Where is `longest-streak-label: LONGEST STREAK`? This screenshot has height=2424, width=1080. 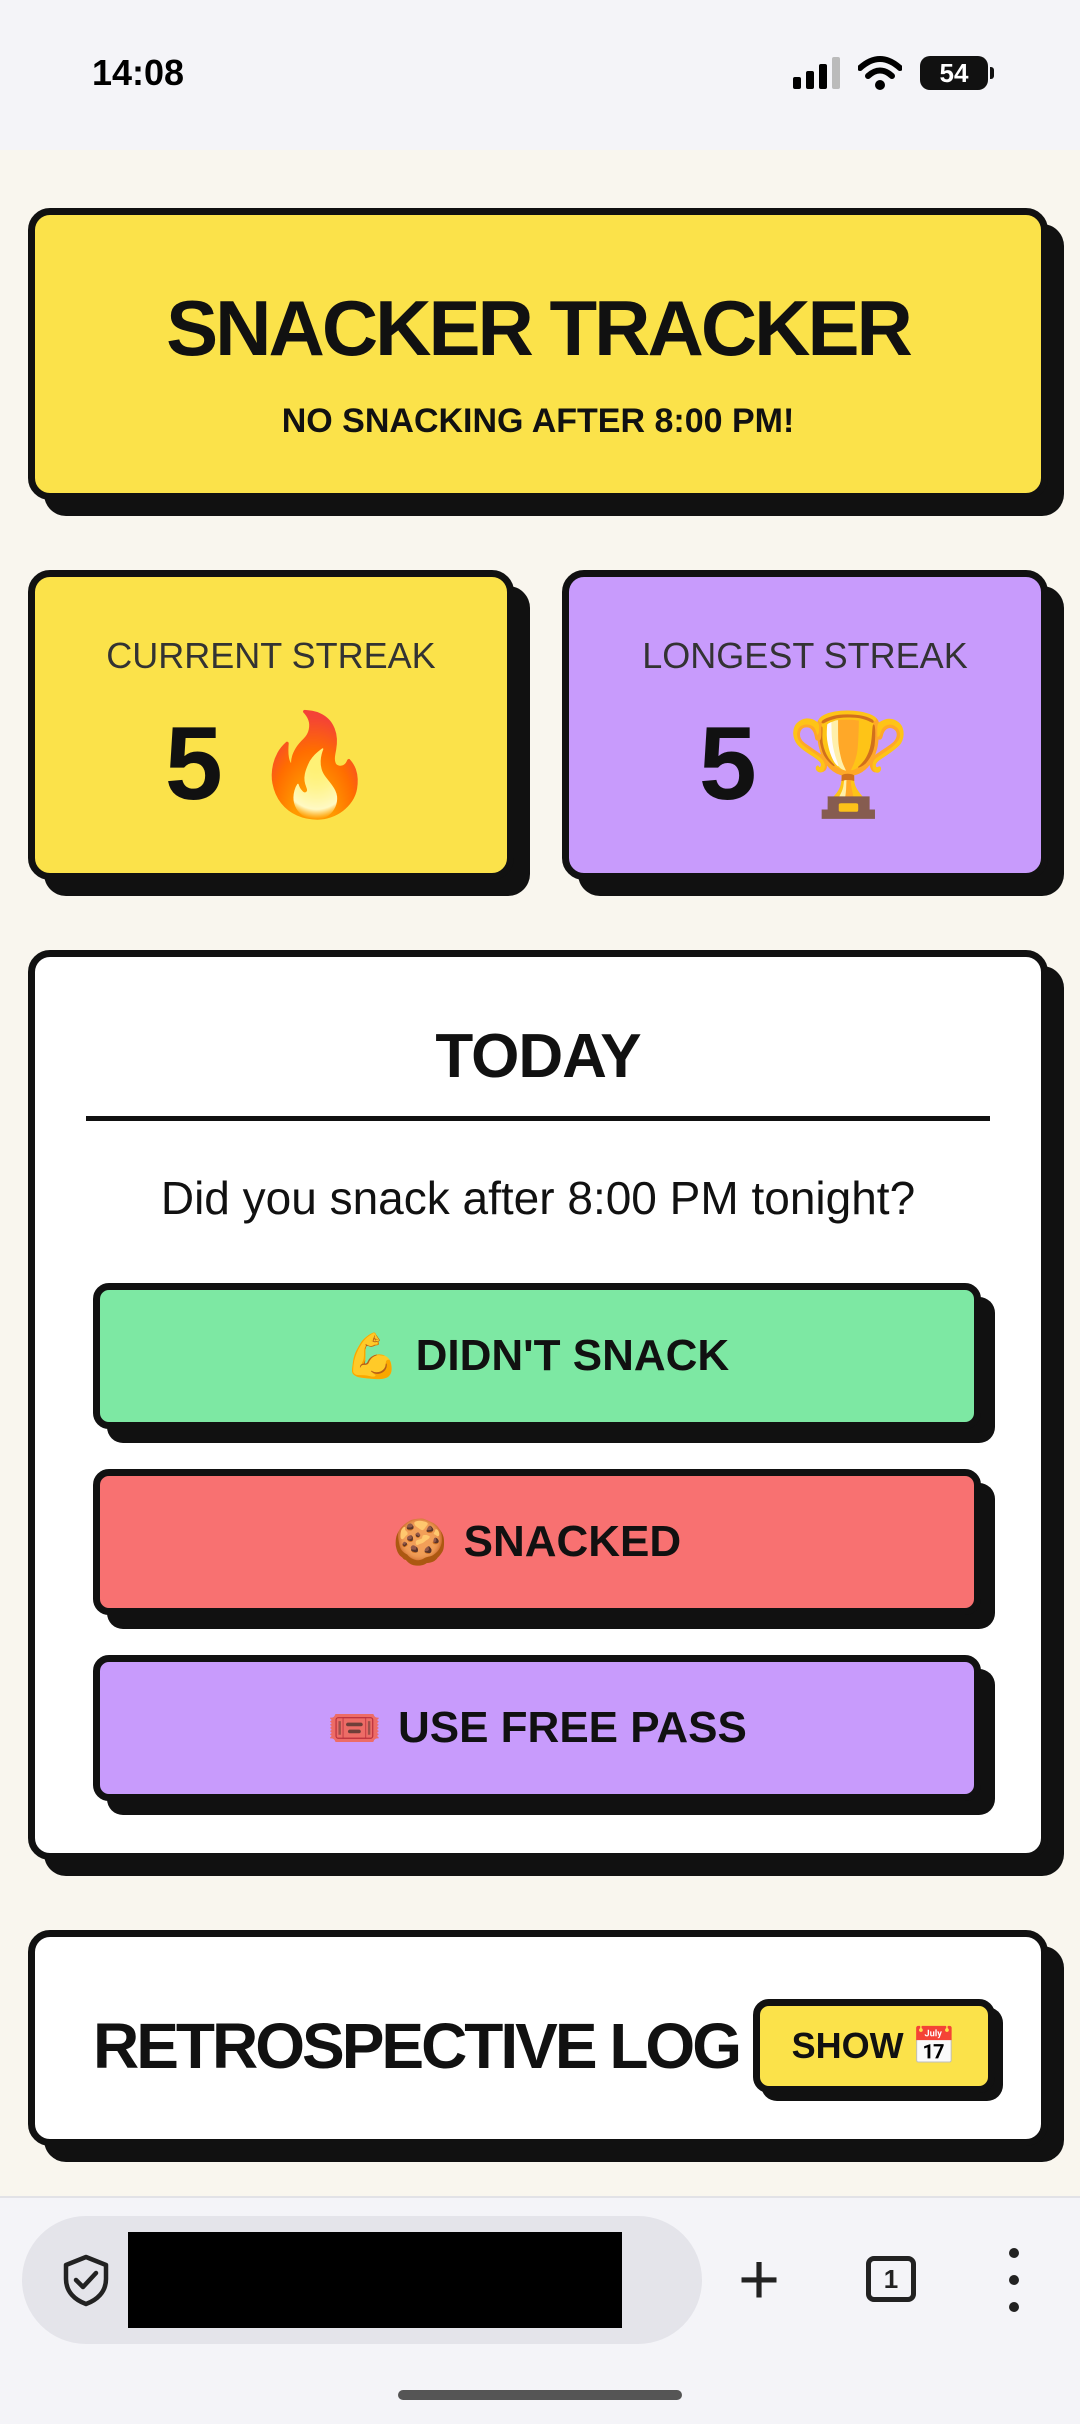 longest-streak-label: LONGEST STREAK is located at coordinates (805, 655).